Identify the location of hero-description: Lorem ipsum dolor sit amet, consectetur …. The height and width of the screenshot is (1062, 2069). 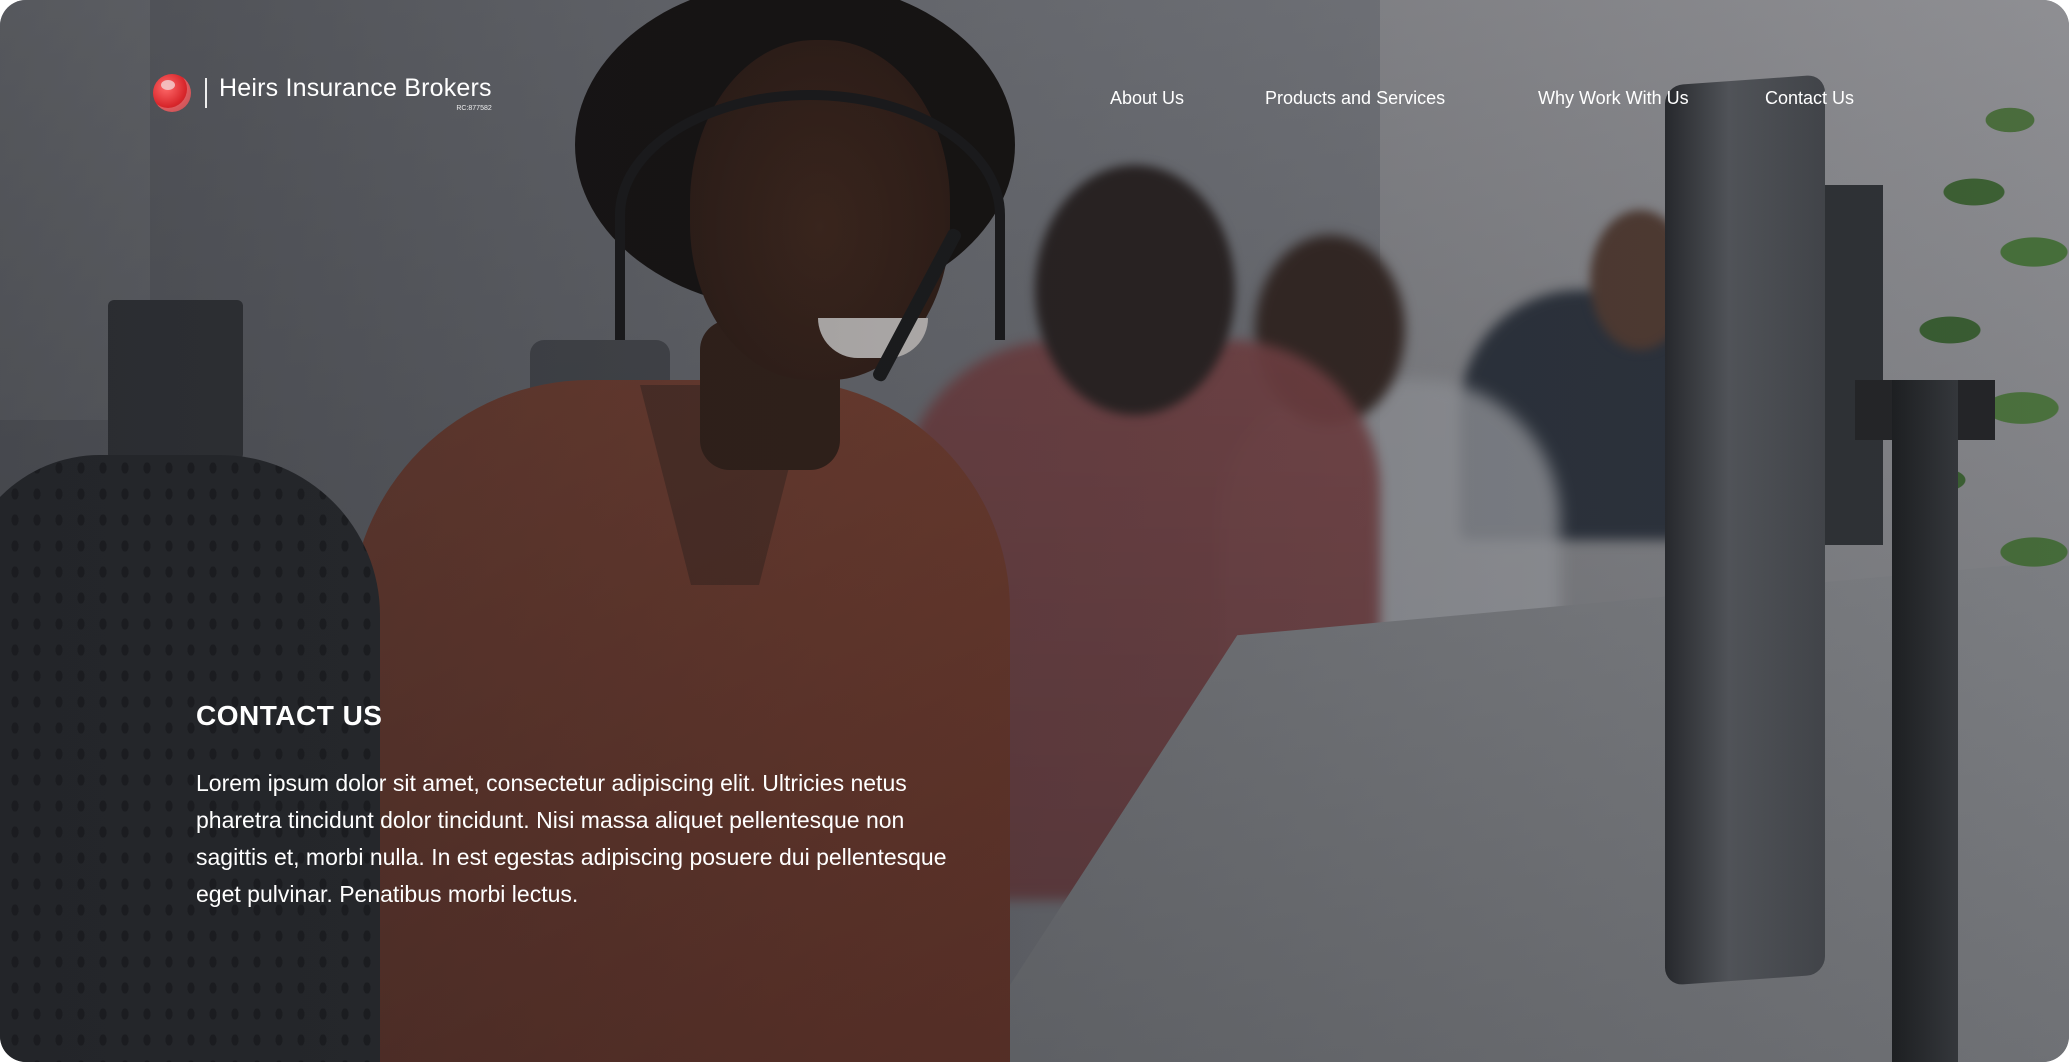
(571, 838).